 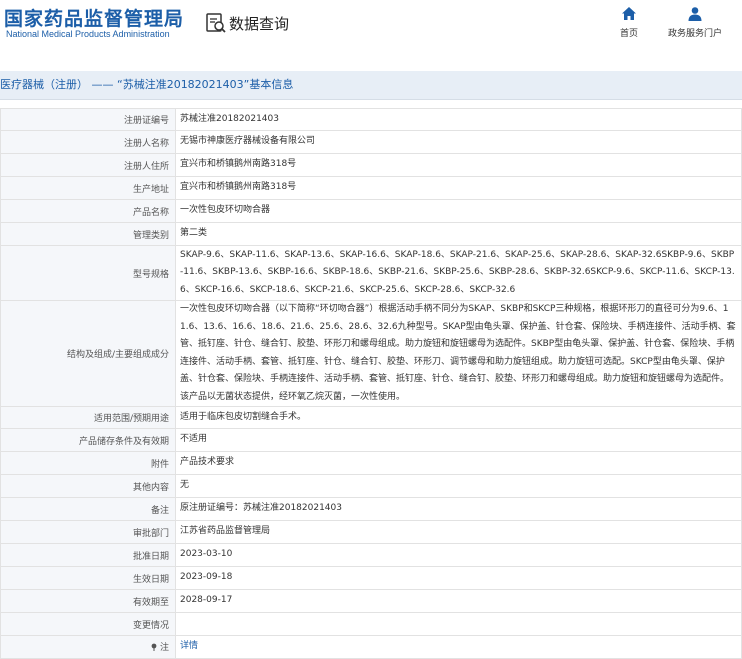 I want to click on table-row: 生效日期 2023-09-18, so click(x=371, y=578).